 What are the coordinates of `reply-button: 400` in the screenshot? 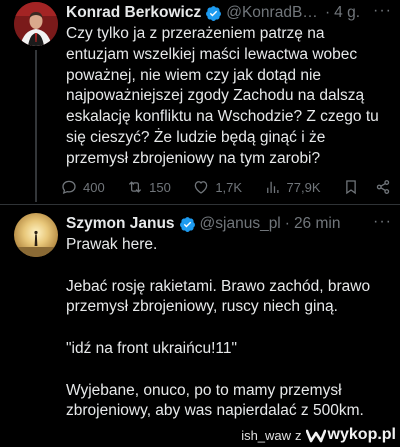 It's located at (82, 187).